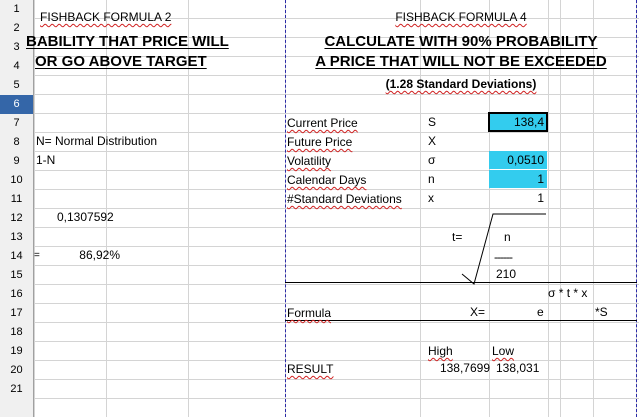 Image resolution: width=639 pixels, height=417 pixels. Describe the element at coordinates (461, 17) in the screenshot. I see `right-title: FISHBACK FORMULA 4` at that location.